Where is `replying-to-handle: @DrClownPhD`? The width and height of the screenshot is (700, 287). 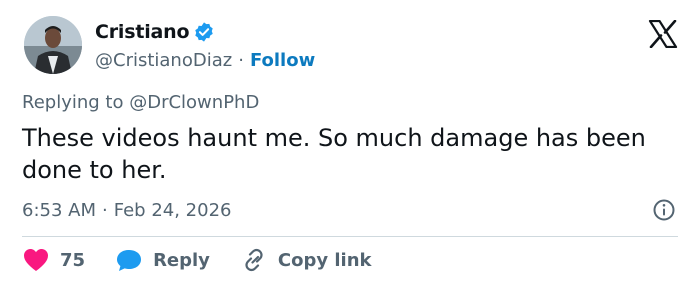
replying-to-handle: @DrClownPhD is located at coordinates (194, 102).